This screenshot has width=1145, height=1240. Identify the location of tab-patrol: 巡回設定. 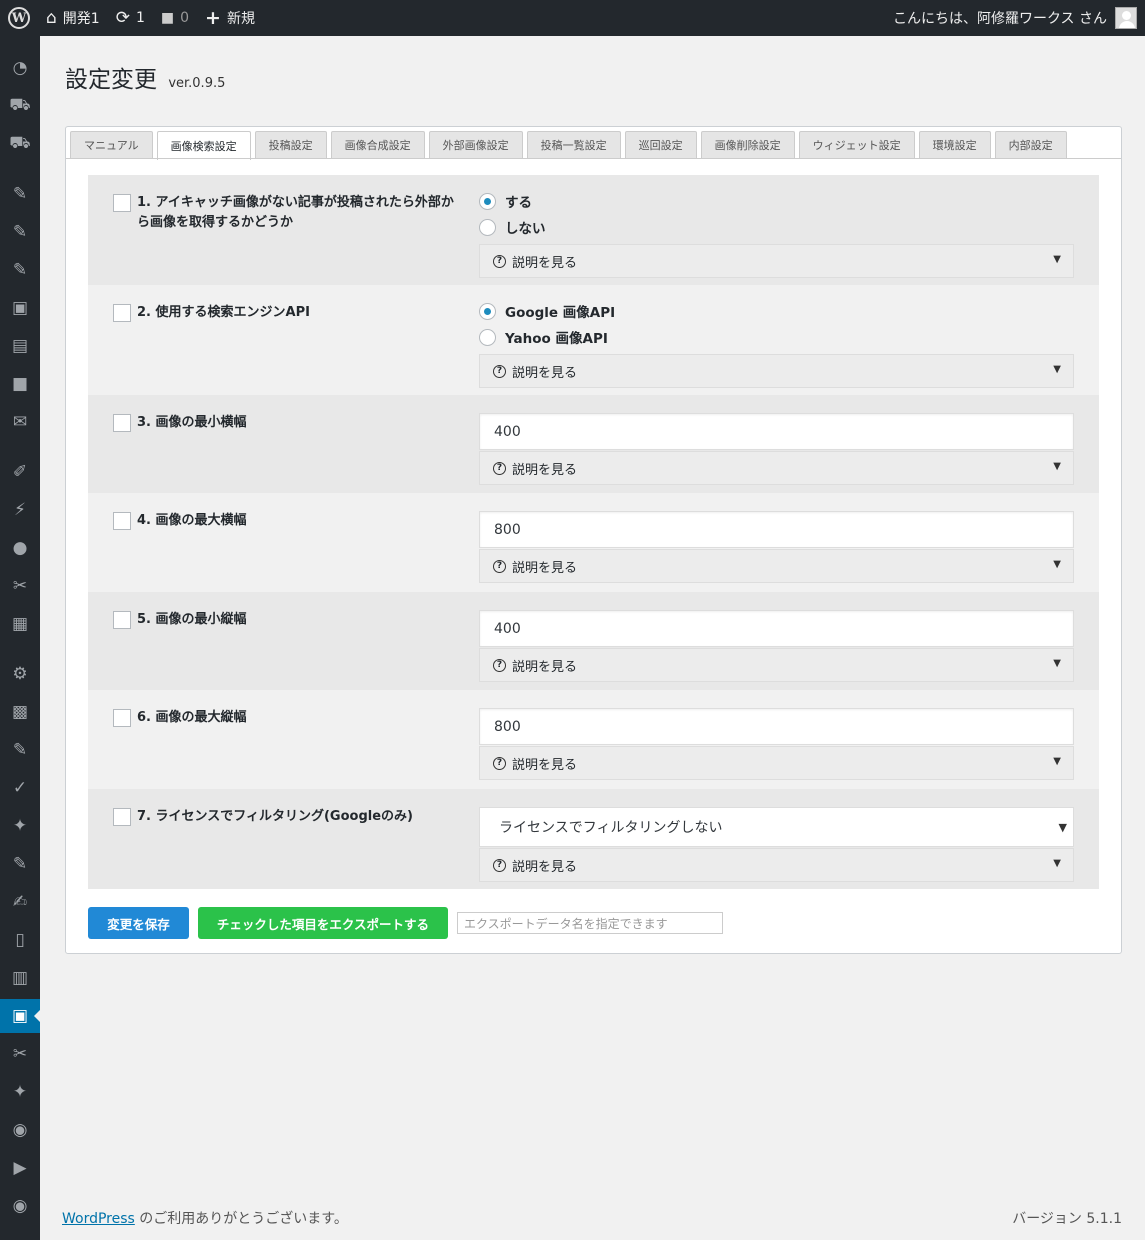
(660, 144).